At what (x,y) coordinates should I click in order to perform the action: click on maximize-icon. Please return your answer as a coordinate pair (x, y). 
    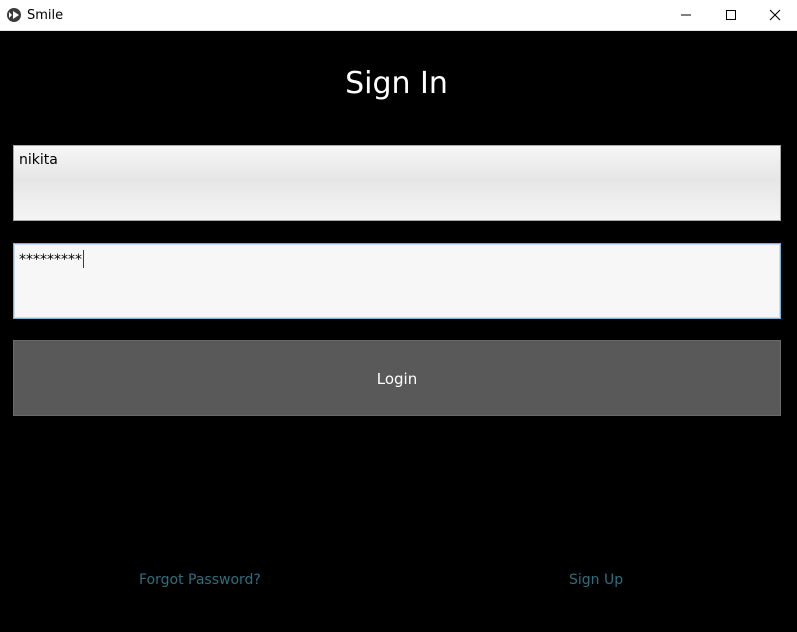
    Looking at the image, I should click on (731, 15).